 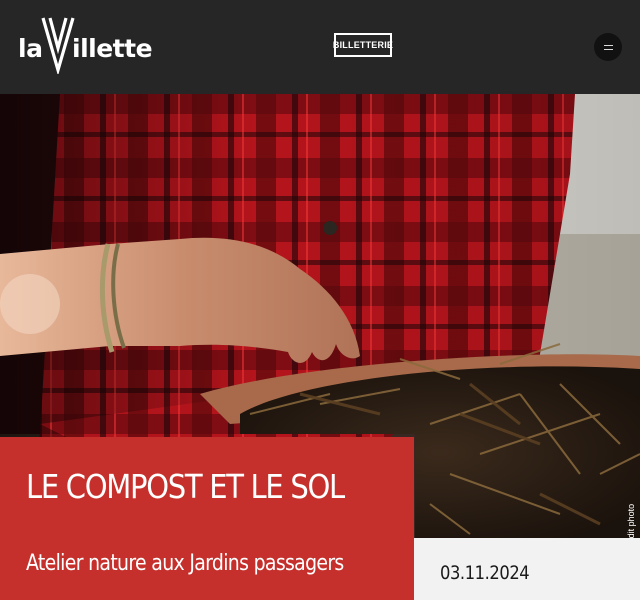 I want to click on event-title: LE COMPOST ET LE SOL, so click(x=185, y=486).